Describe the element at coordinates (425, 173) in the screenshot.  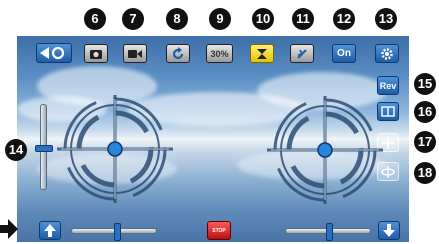
I see `callout-18: 18` at that location.